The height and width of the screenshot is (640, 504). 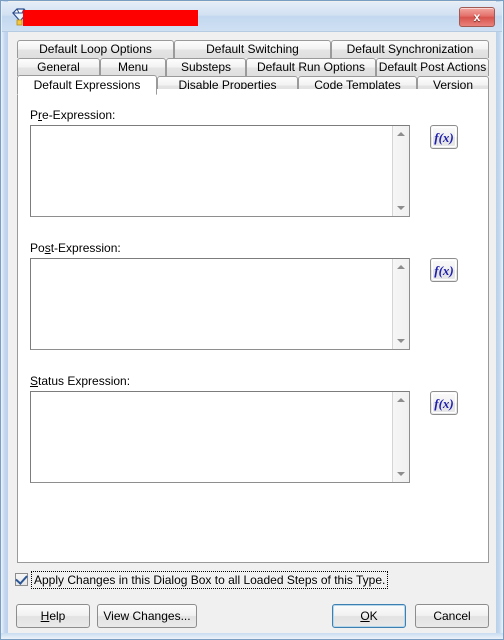 I want to click on help-button: Help, so click(x=53, y=616).